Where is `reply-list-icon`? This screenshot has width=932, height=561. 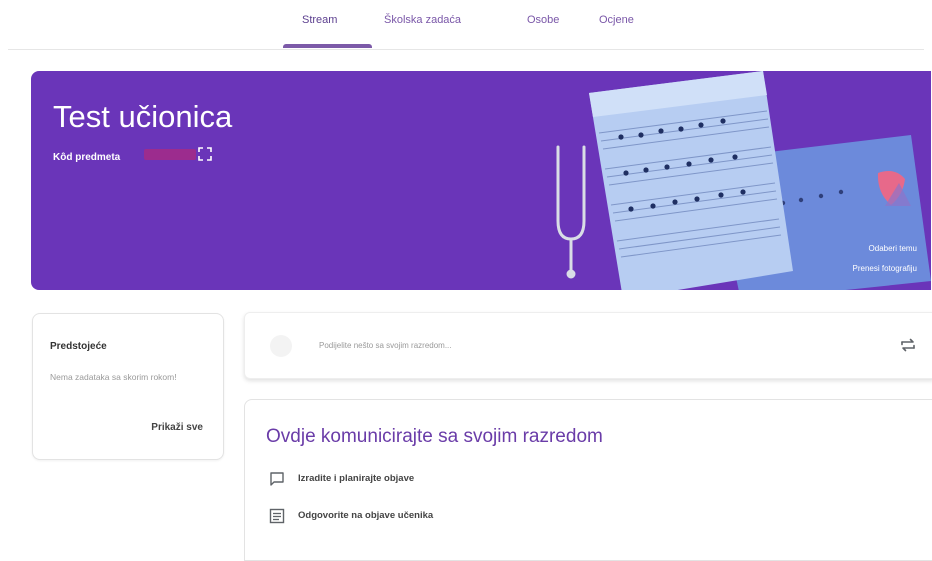 reply-list-icon is located at coordinates (277, 516).